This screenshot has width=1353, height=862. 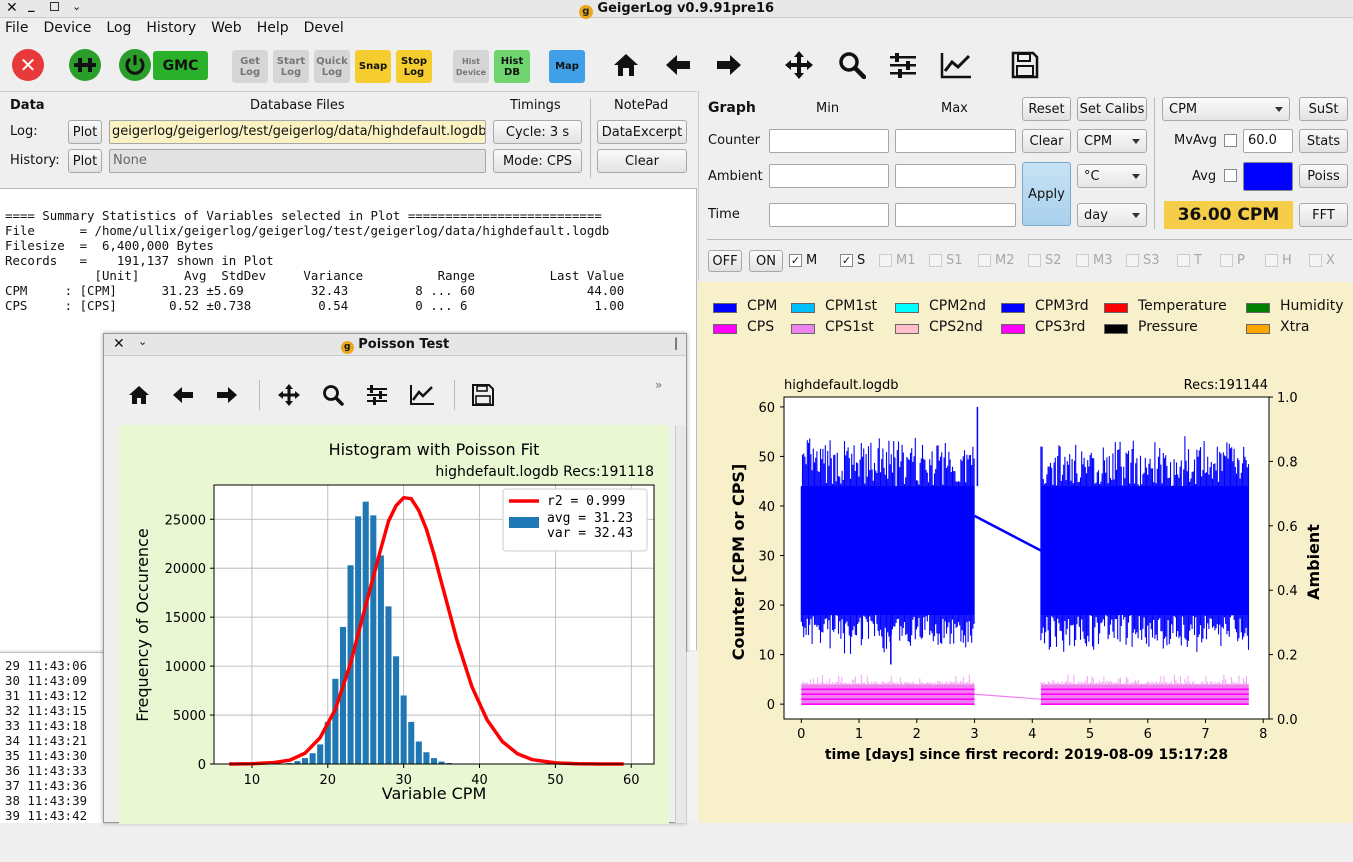 I want to click on plot-log-button: Plot, so click(x=85, y=132).